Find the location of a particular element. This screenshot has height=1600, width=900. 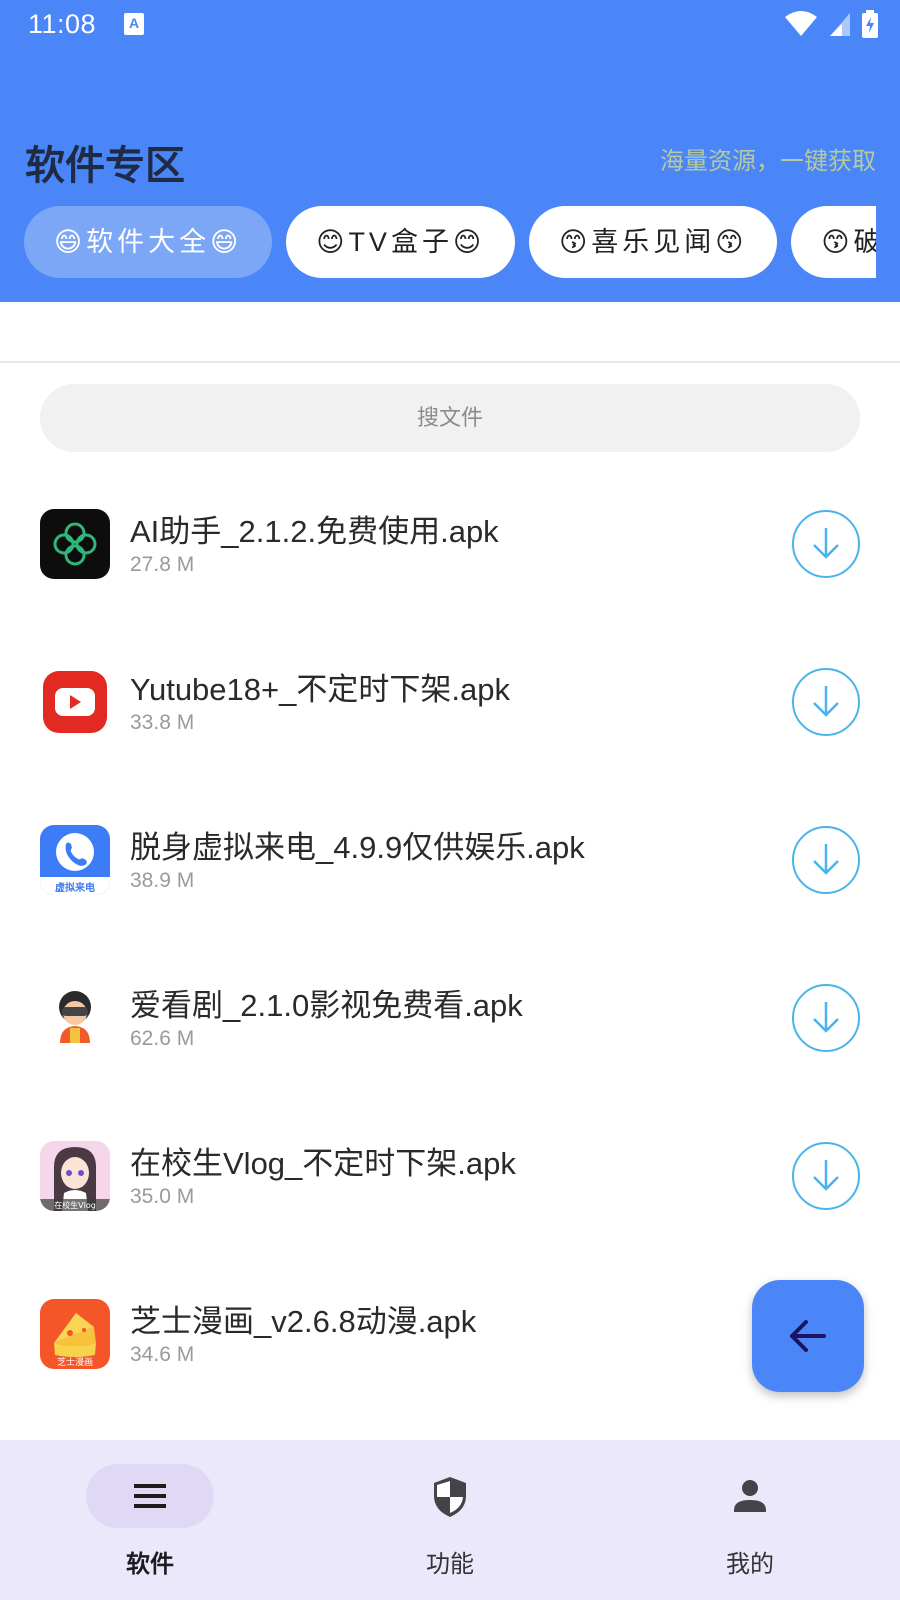

category-chips: 😄软件大全😄 😊TV盒子😊 😙喜乐见闻😙 😙破 is located at coordinates (450, 242).